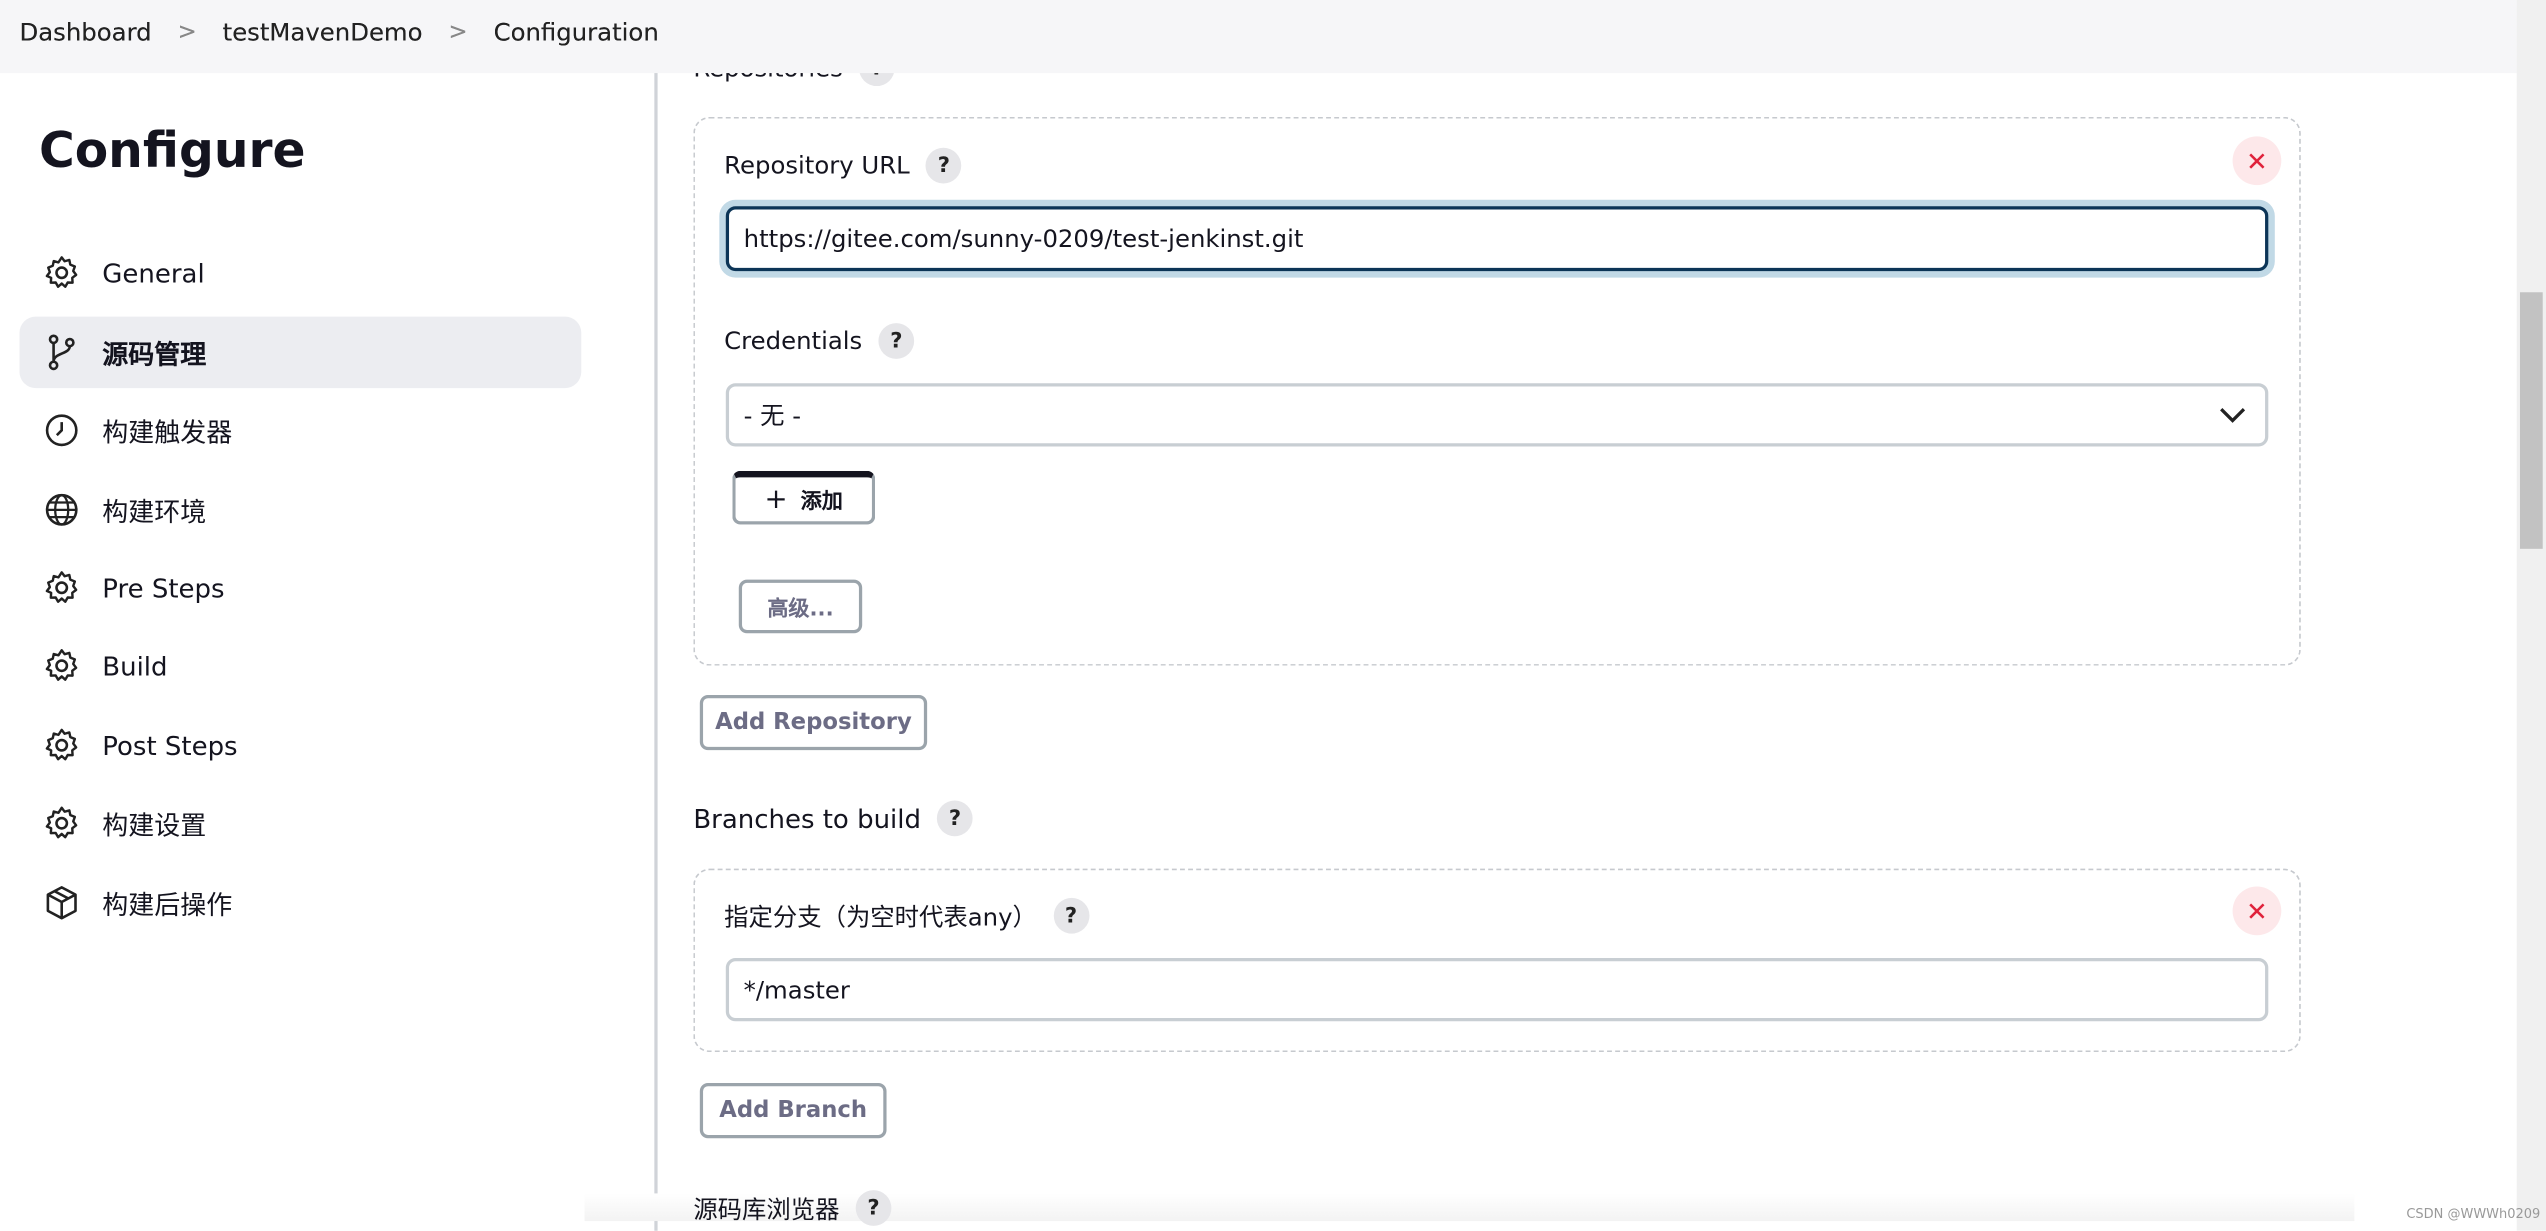  Describe the element at coordinates (61, 430) in the screenshot. I see `clock-icon` at that location.